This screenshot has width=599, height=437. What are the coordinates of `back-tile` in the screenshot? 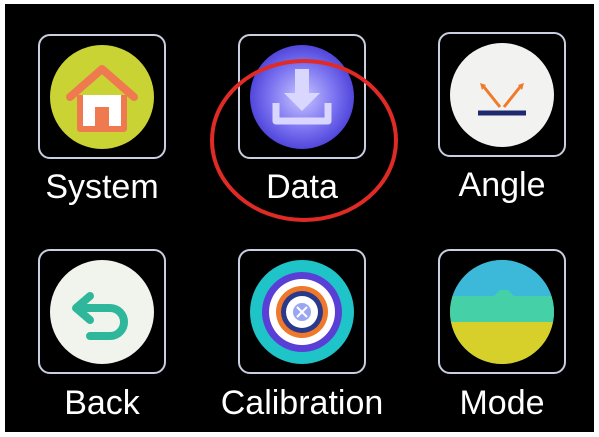 It's located at (102, 311).